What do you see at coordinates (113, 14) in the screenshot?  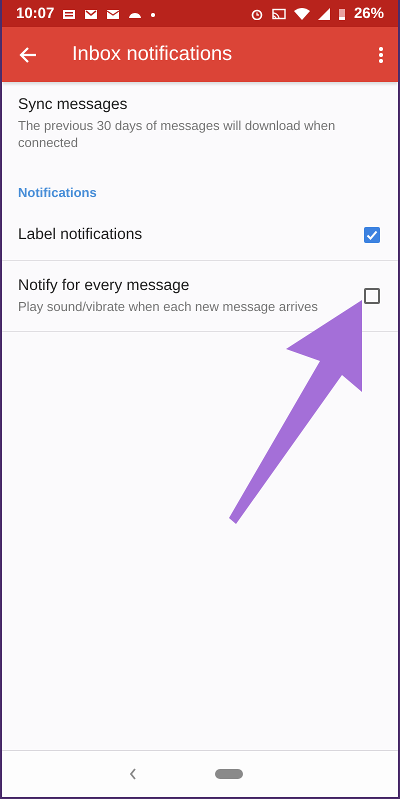 I see `envelope-icon` at bounding box center [113, 14].